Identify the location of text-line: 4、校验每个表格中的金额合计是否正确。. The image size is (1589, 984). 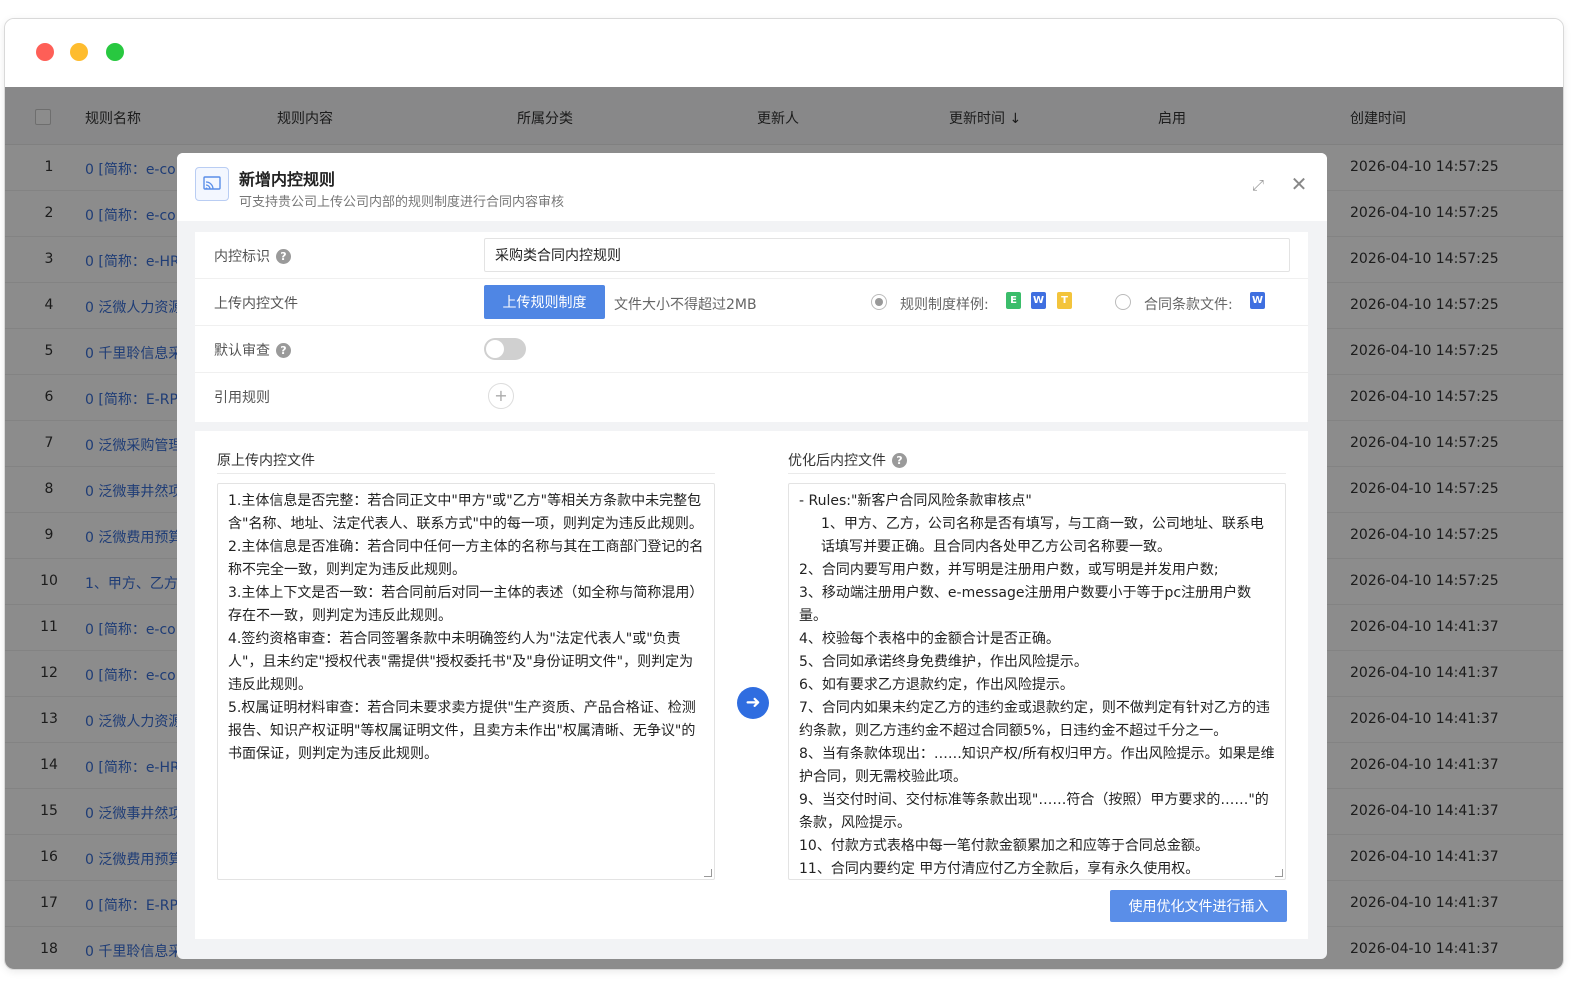
(929, 639).